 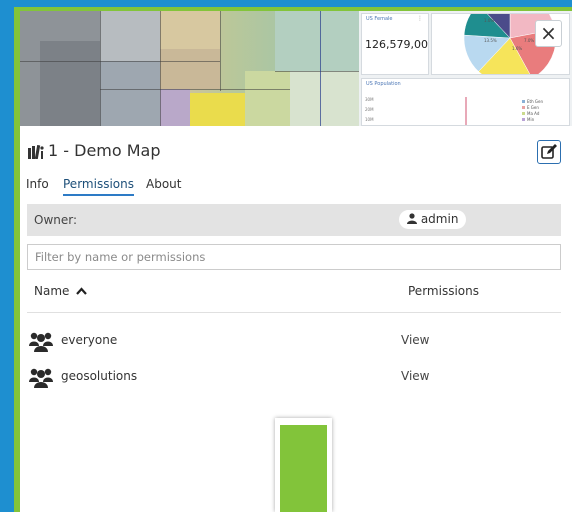 What do you see at coordinates (369, 119) in the screenshot?
I see `y-tick: 10M` at bounding box center [369, 119].